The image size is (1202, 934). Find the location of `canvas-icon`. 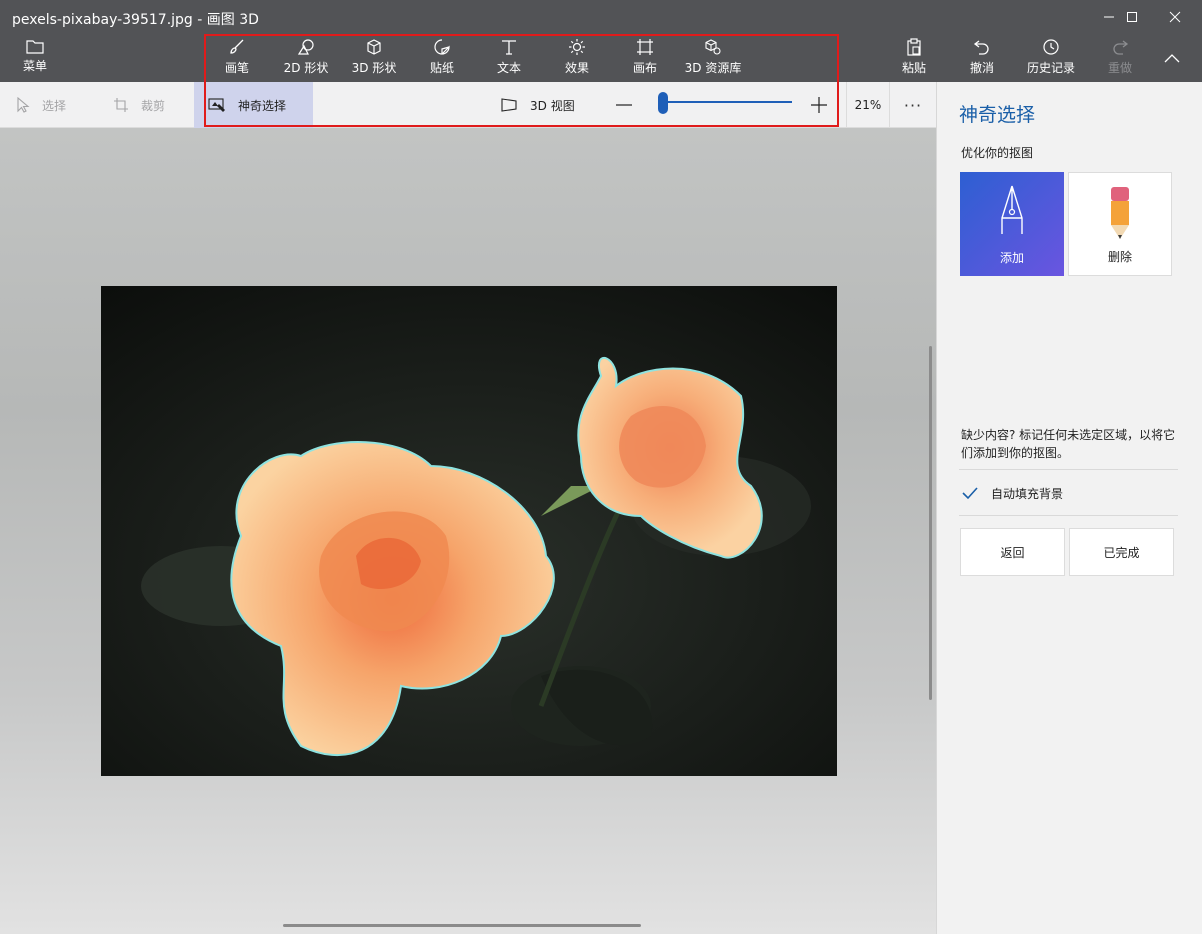

canvas-icon is located at coordinates (645, 47).